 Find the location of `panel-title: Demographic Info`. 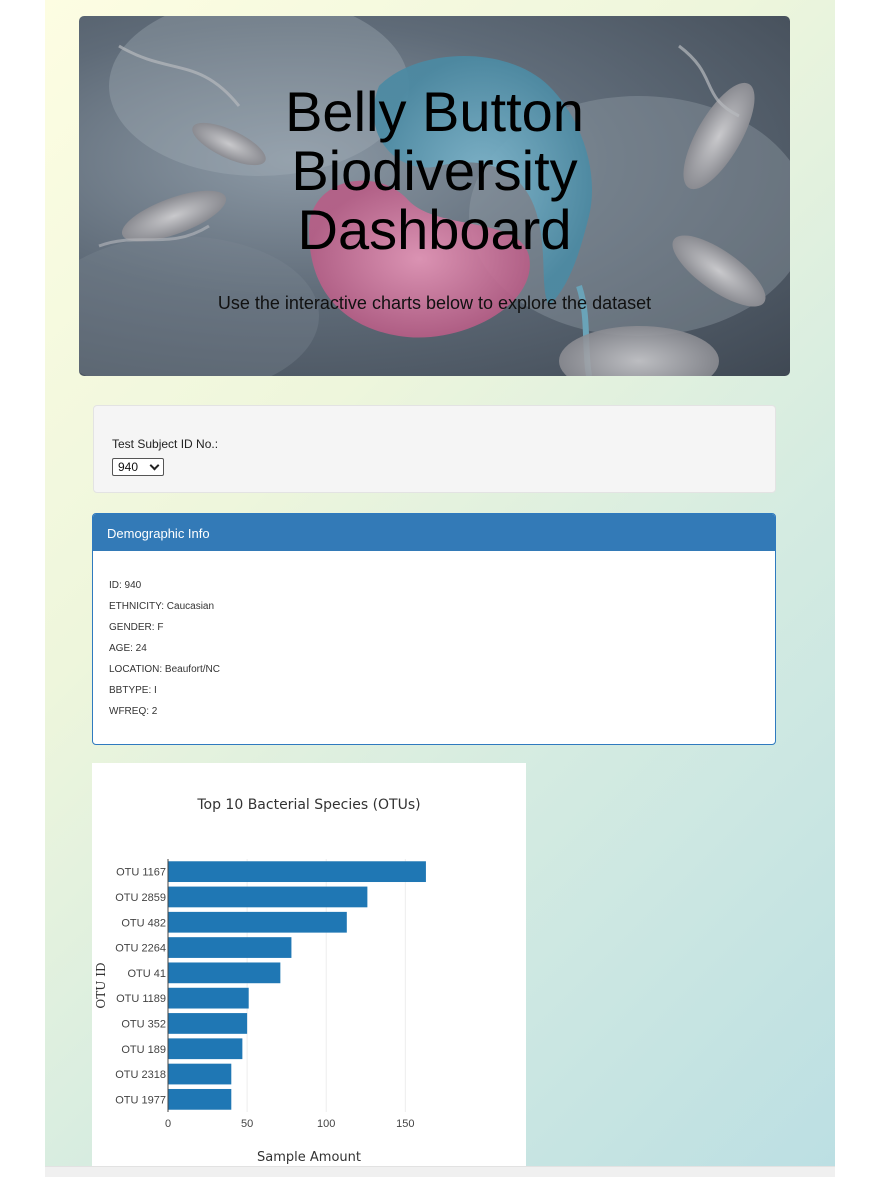

panel-title: Demographic Info is located at coordinates (158, 533).